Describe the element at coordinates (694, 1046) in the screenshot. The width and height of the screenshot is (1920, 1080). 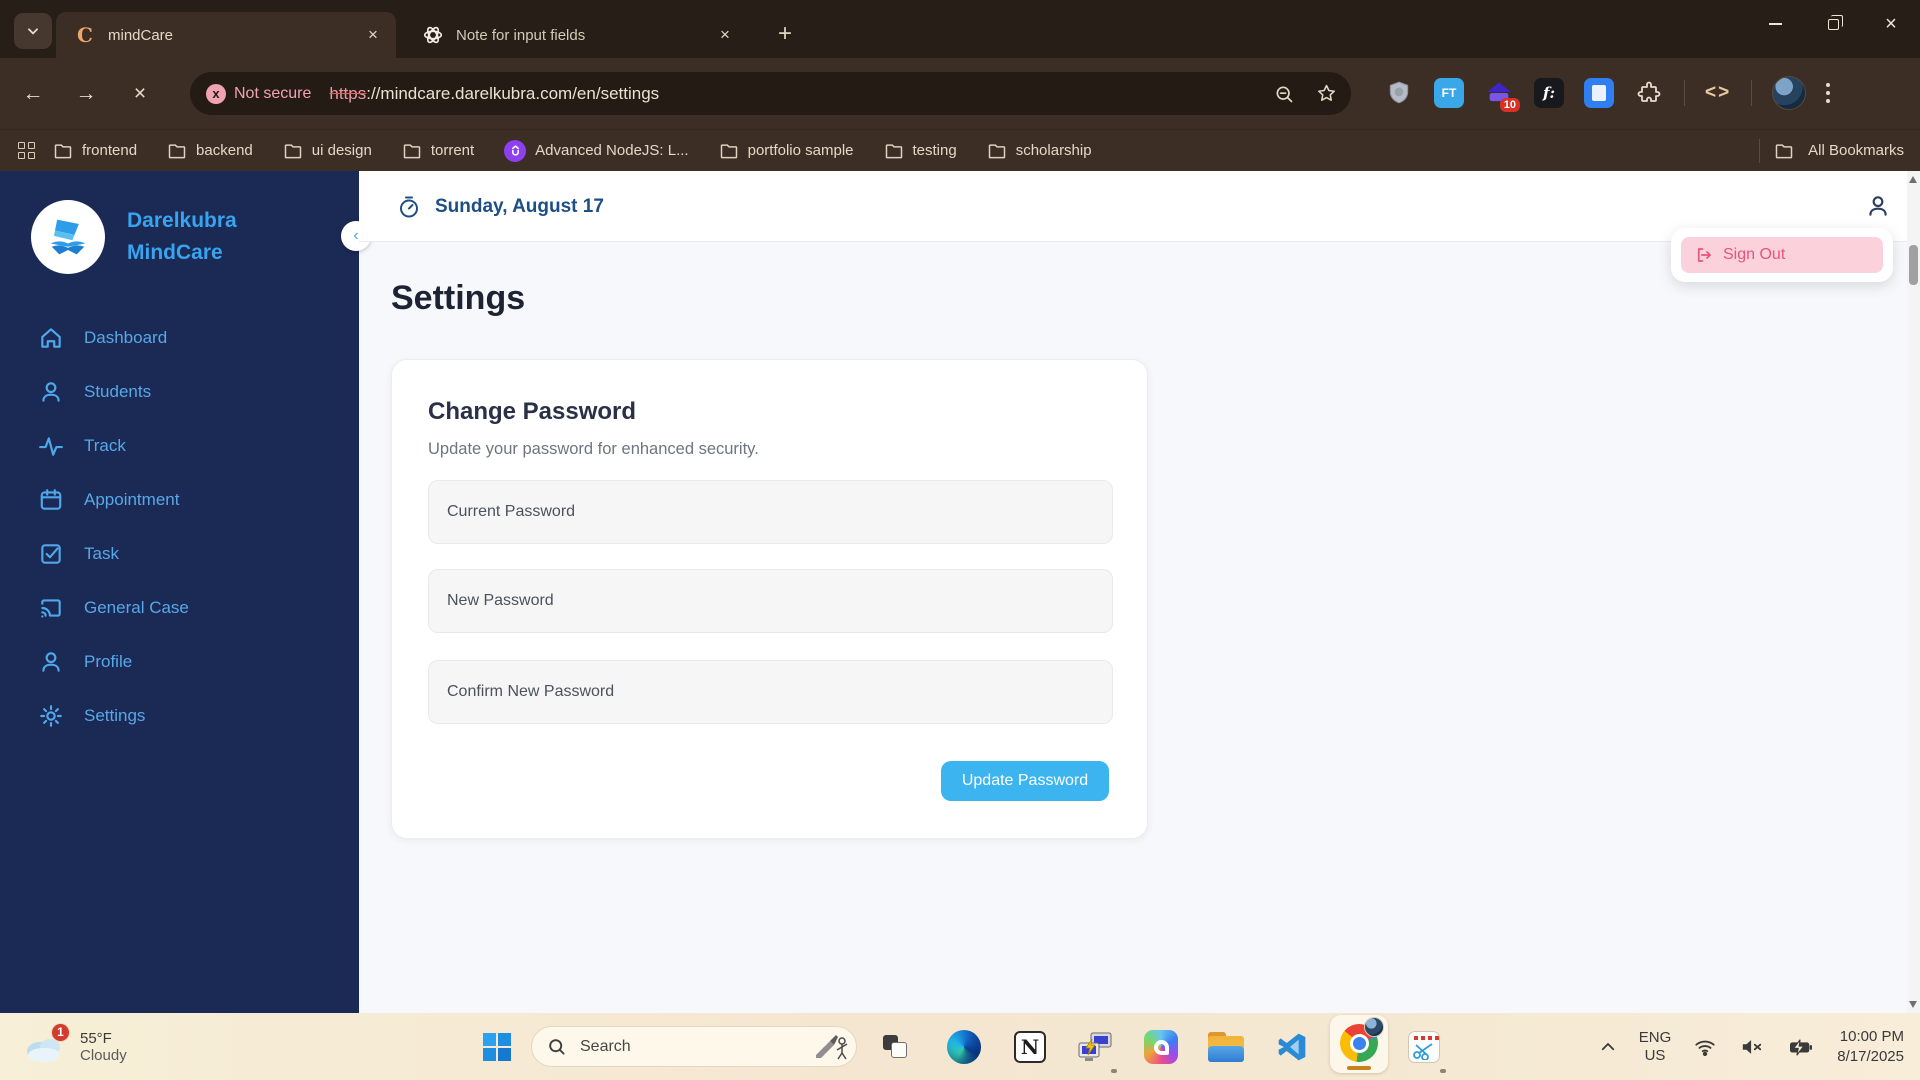
I see `taskbar-search: Search` at that location.